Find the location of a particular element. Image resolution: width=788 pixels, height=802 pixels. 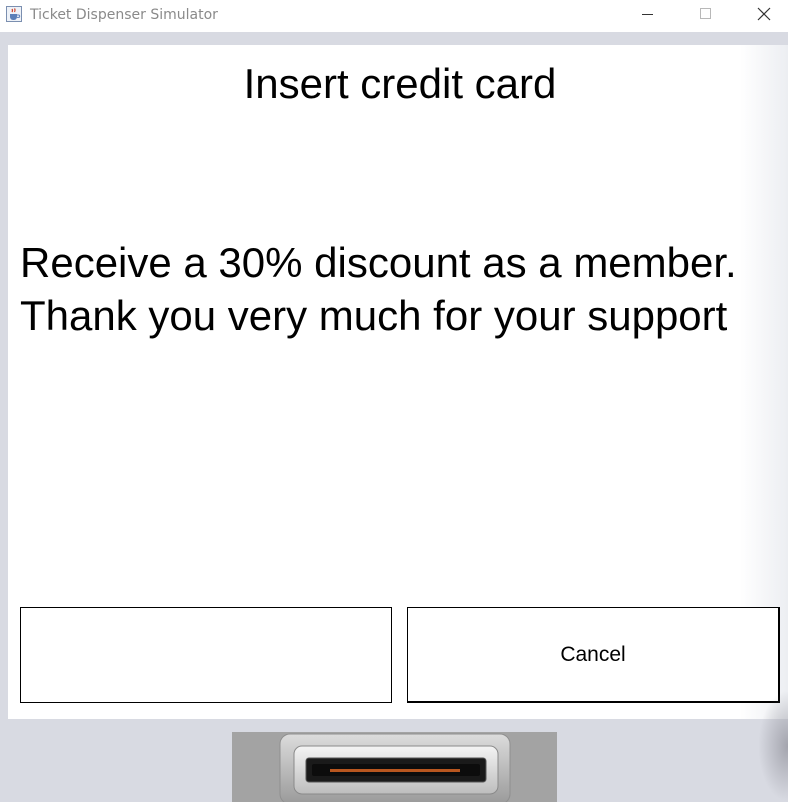

window-title: Ticket Dispenser Simulator is located at coordinates (124, 15).